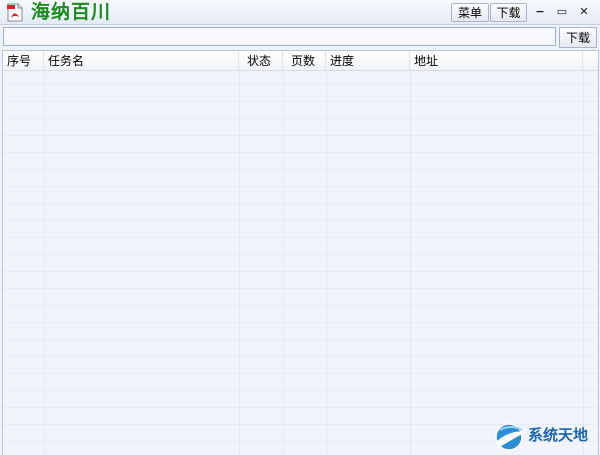 The image size is (600, 455). Describe the element at coordinates (508, 12) in the screenshot. I see `download-button: 下载` at that location.